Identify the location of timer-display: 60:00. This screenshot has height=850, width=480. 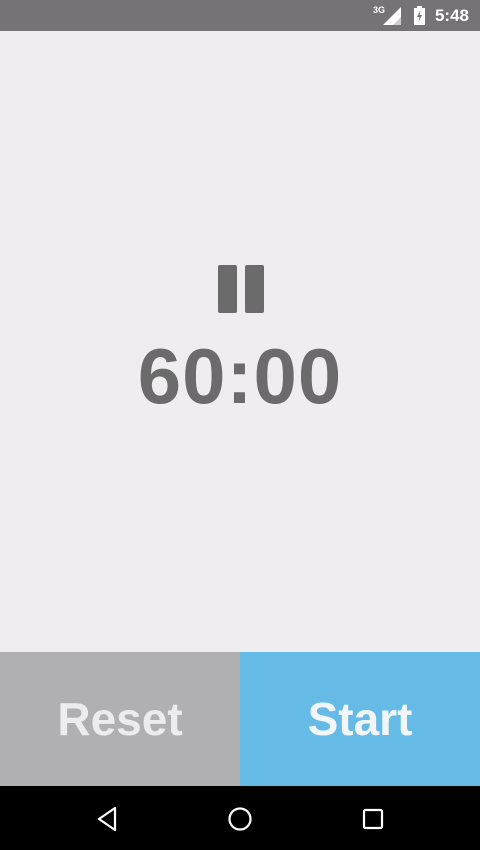
(240, 376).